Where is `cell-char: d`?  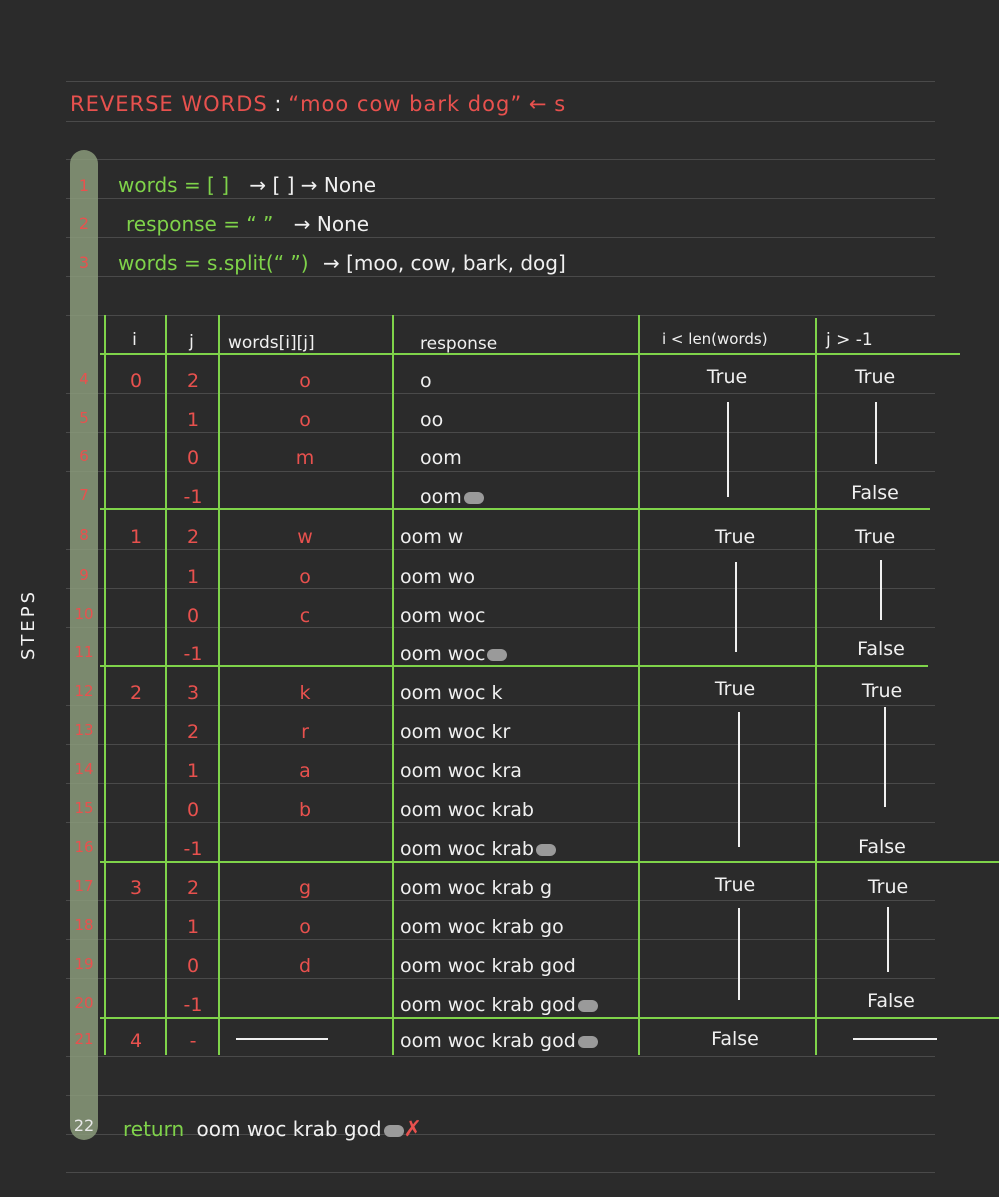
cell-char: d is located at coordinates (305, 966).